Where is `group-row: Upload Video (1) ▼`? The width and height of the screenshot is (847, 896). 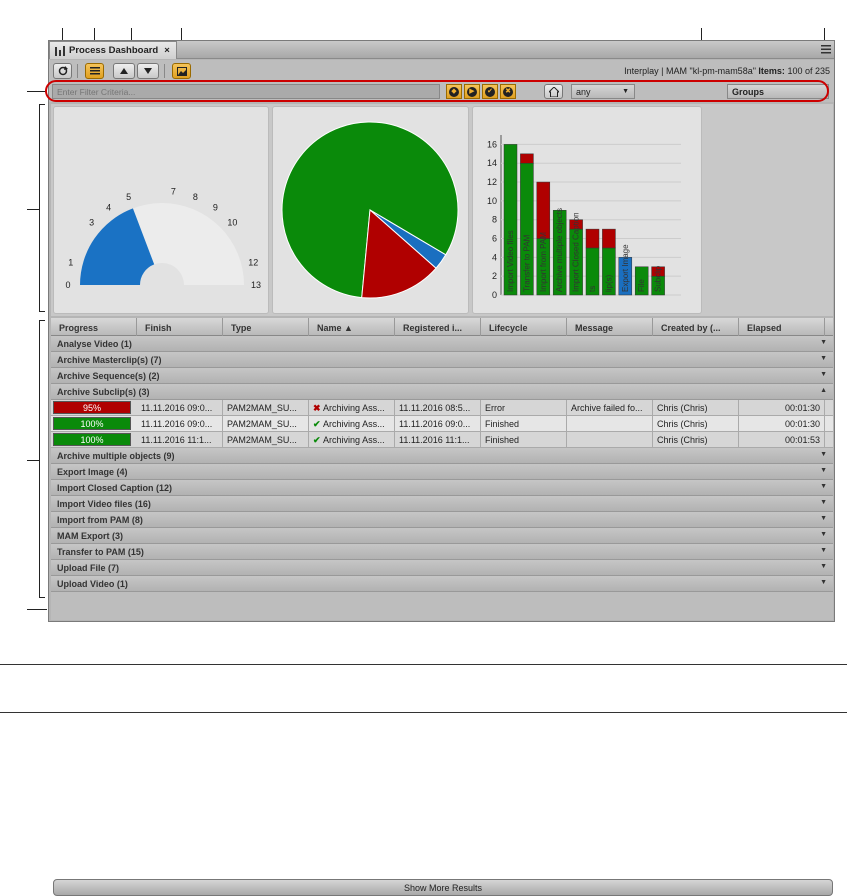 group-row: Upload Video (1) ▼ is located at coordinates (442, 584).